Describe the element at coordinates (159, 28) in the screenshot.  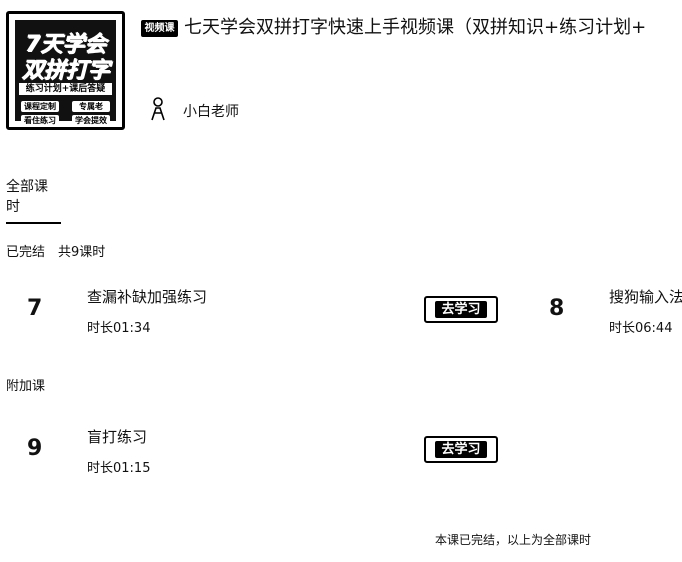
I see `course-type-badge: 视频课` at that location.